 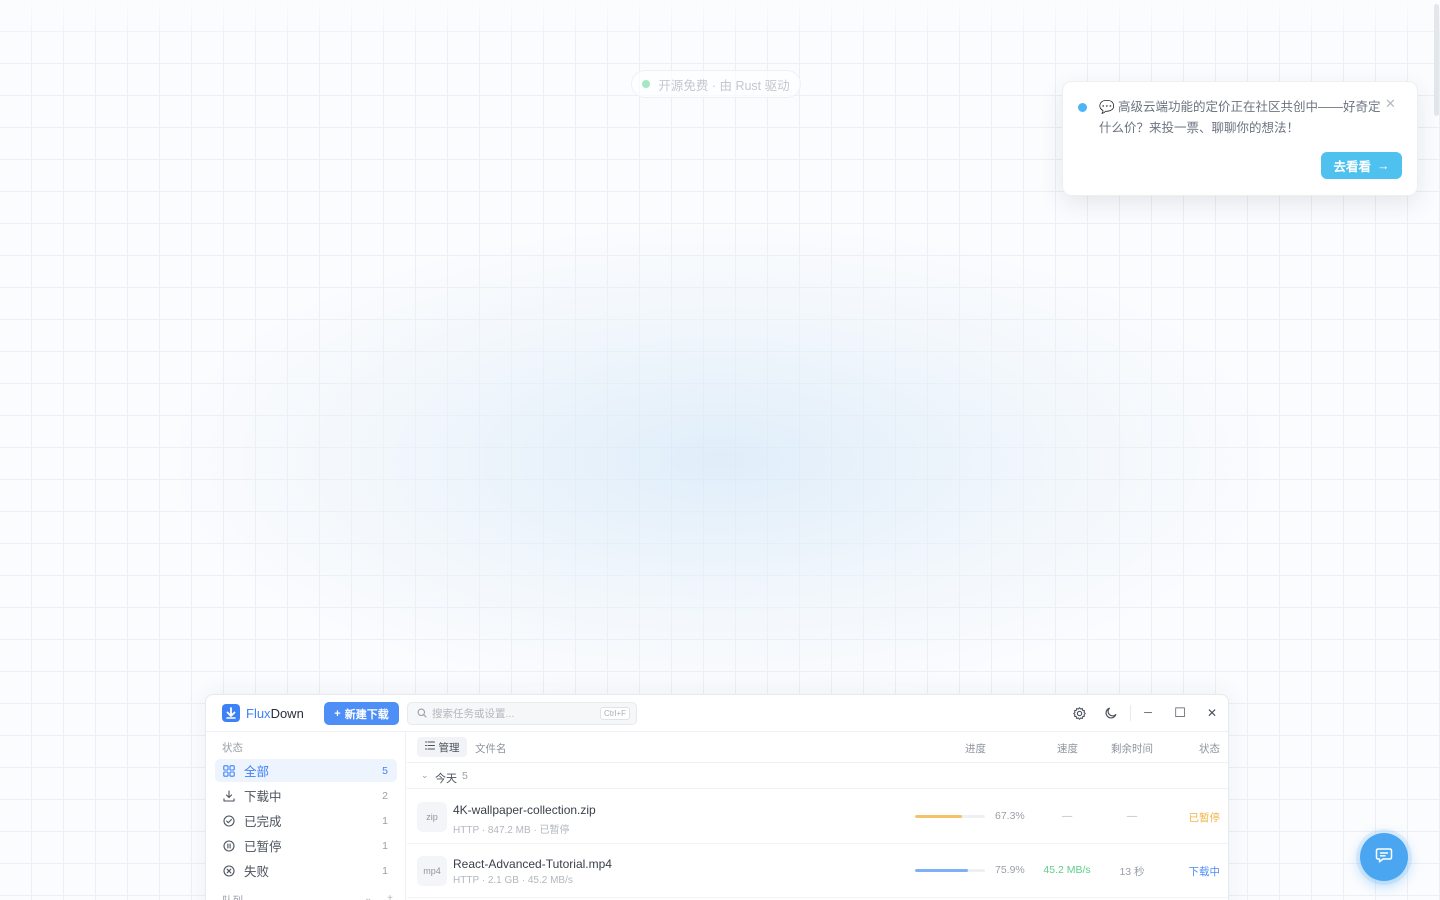 I want to click on chat-button, so click(x=1384, y=857).